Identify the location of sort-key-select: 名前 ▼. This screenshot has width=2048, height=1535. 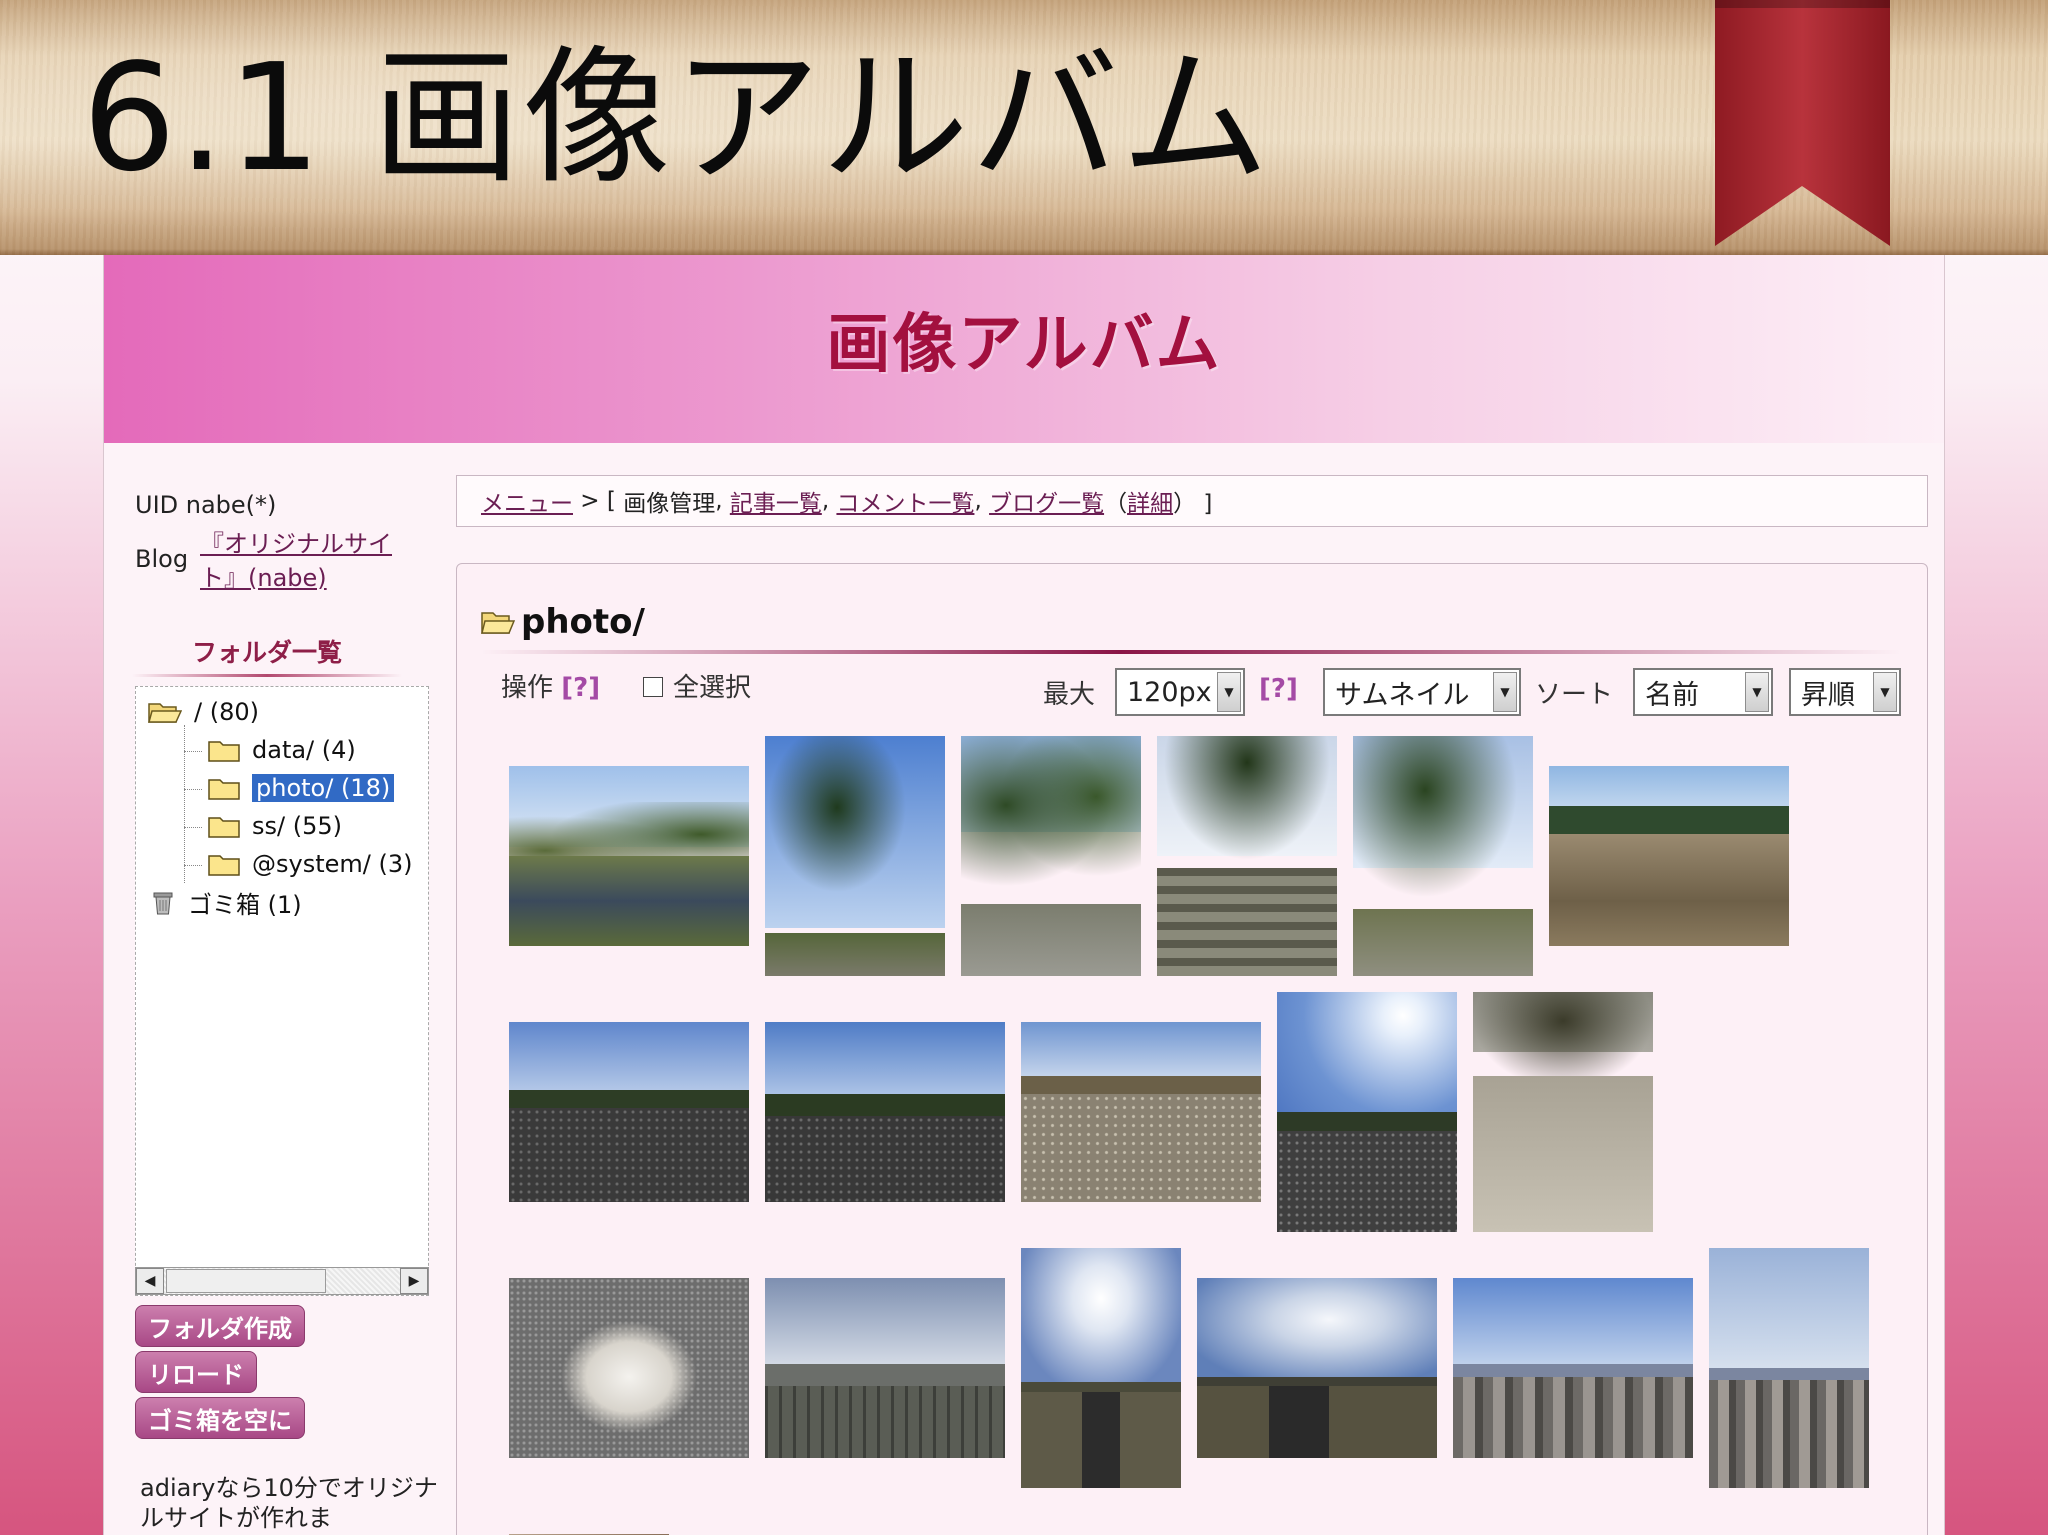
(1703, 692).